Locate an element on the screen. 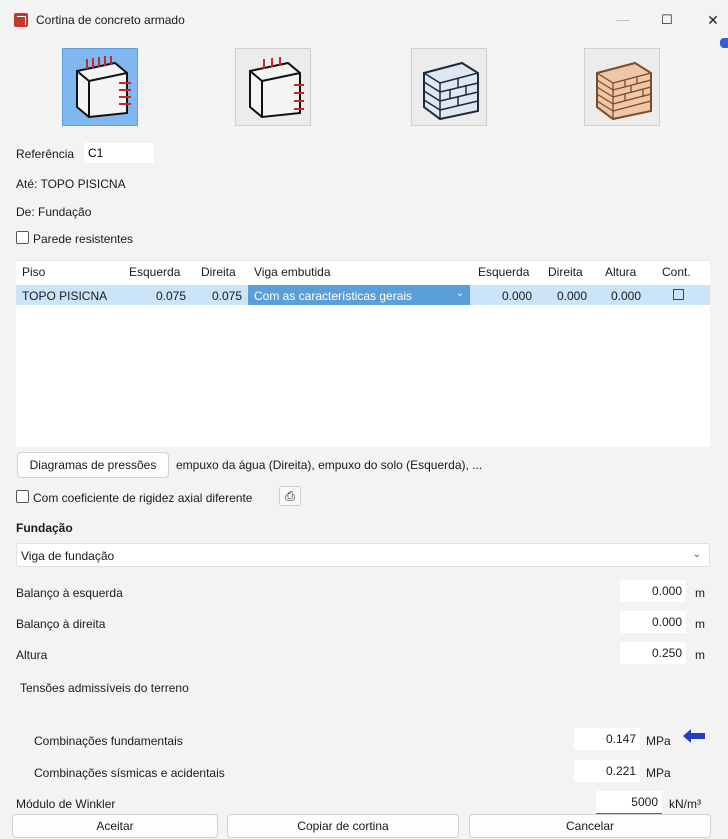  col-header-viga-embutida: Viga embutida is located at coordinates (292, 272).